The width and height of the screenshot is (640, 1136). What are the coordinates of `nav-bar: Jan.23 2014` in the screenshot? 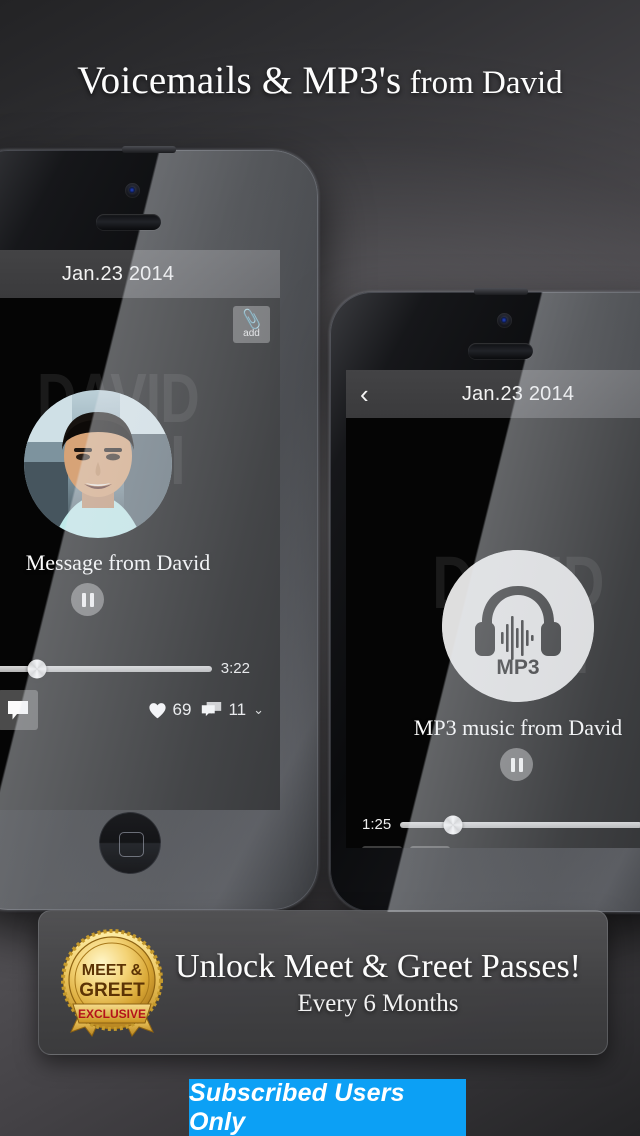 It's located at (140, 274).